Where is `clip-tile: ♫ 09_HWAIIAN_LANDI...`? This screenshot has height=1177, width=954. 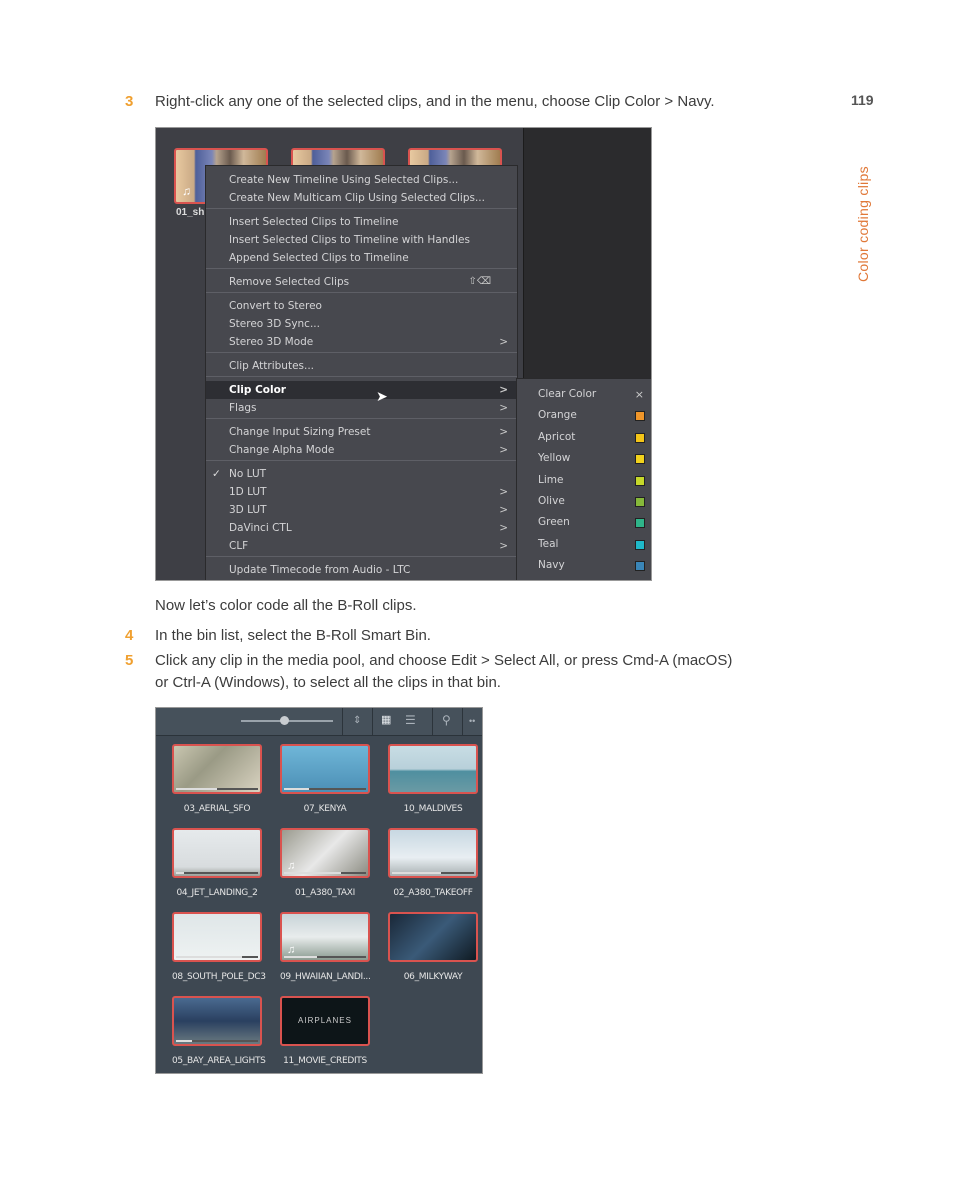 clip-tile: ♫ 09_HWAIIAN_LANDI... is located at coordinates (325, 947).